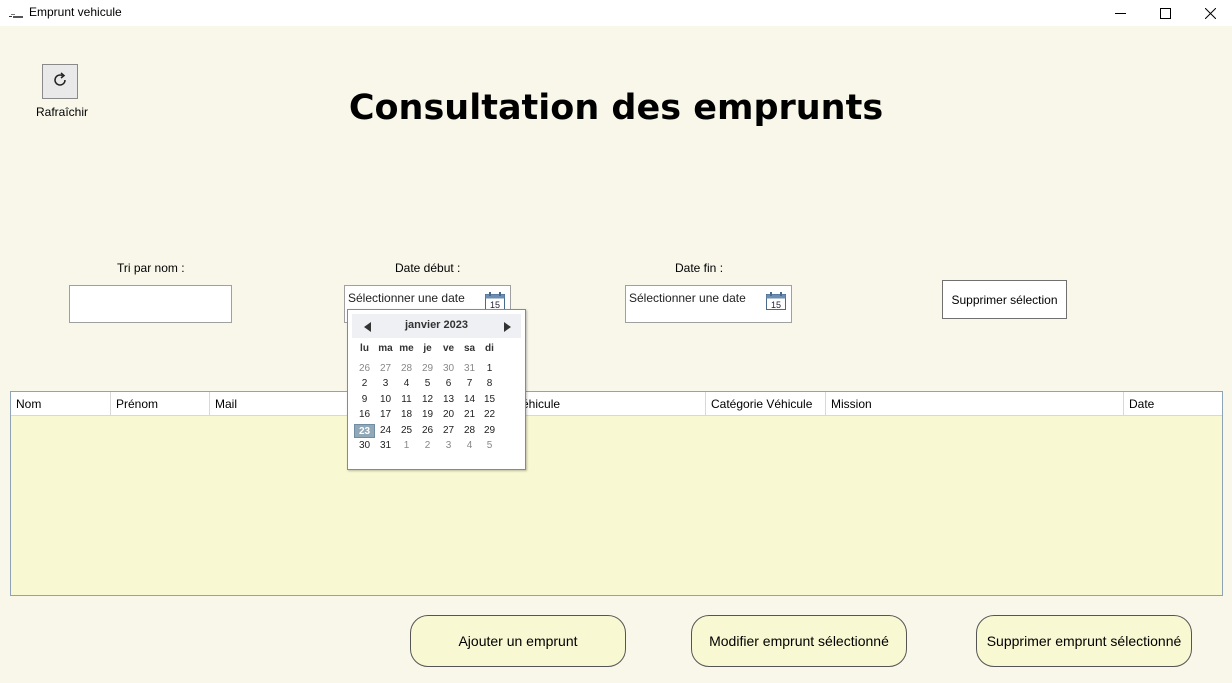 This screenshot has height=683, width=1232. What do you see at coordinates (489, 415) in the screenshot?
I see `calendar-day: 22` at bounding box center [489, 415].